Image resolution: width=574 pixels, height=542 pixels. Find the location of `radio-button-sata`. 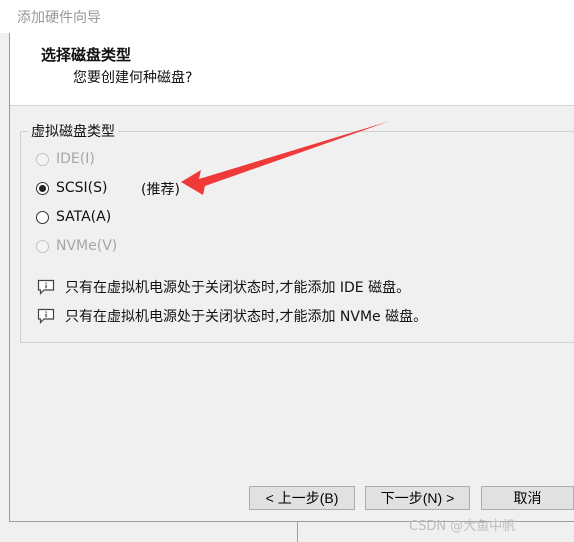

radio-button-sata is located at coordinates (42, 217).